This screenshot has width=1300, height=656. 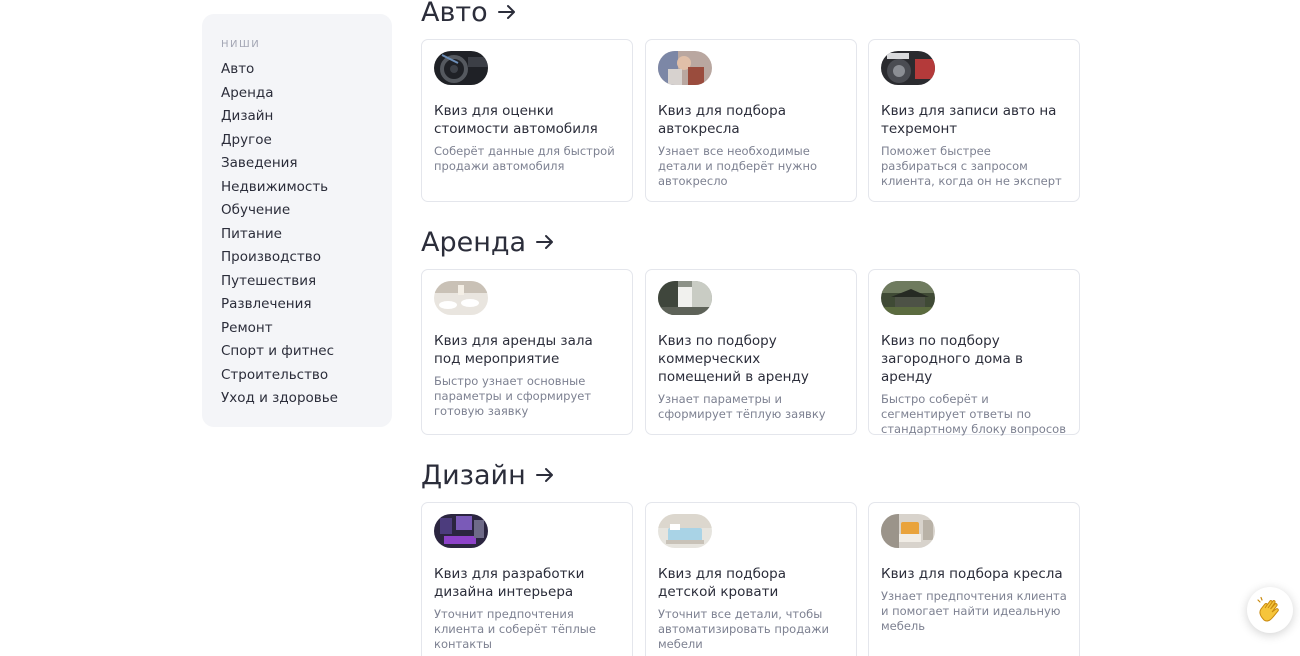 What do you see at coordinates (461, 68) in the screenshot?
I see `car-dashboard-photo` at bounding box center [461, 68].